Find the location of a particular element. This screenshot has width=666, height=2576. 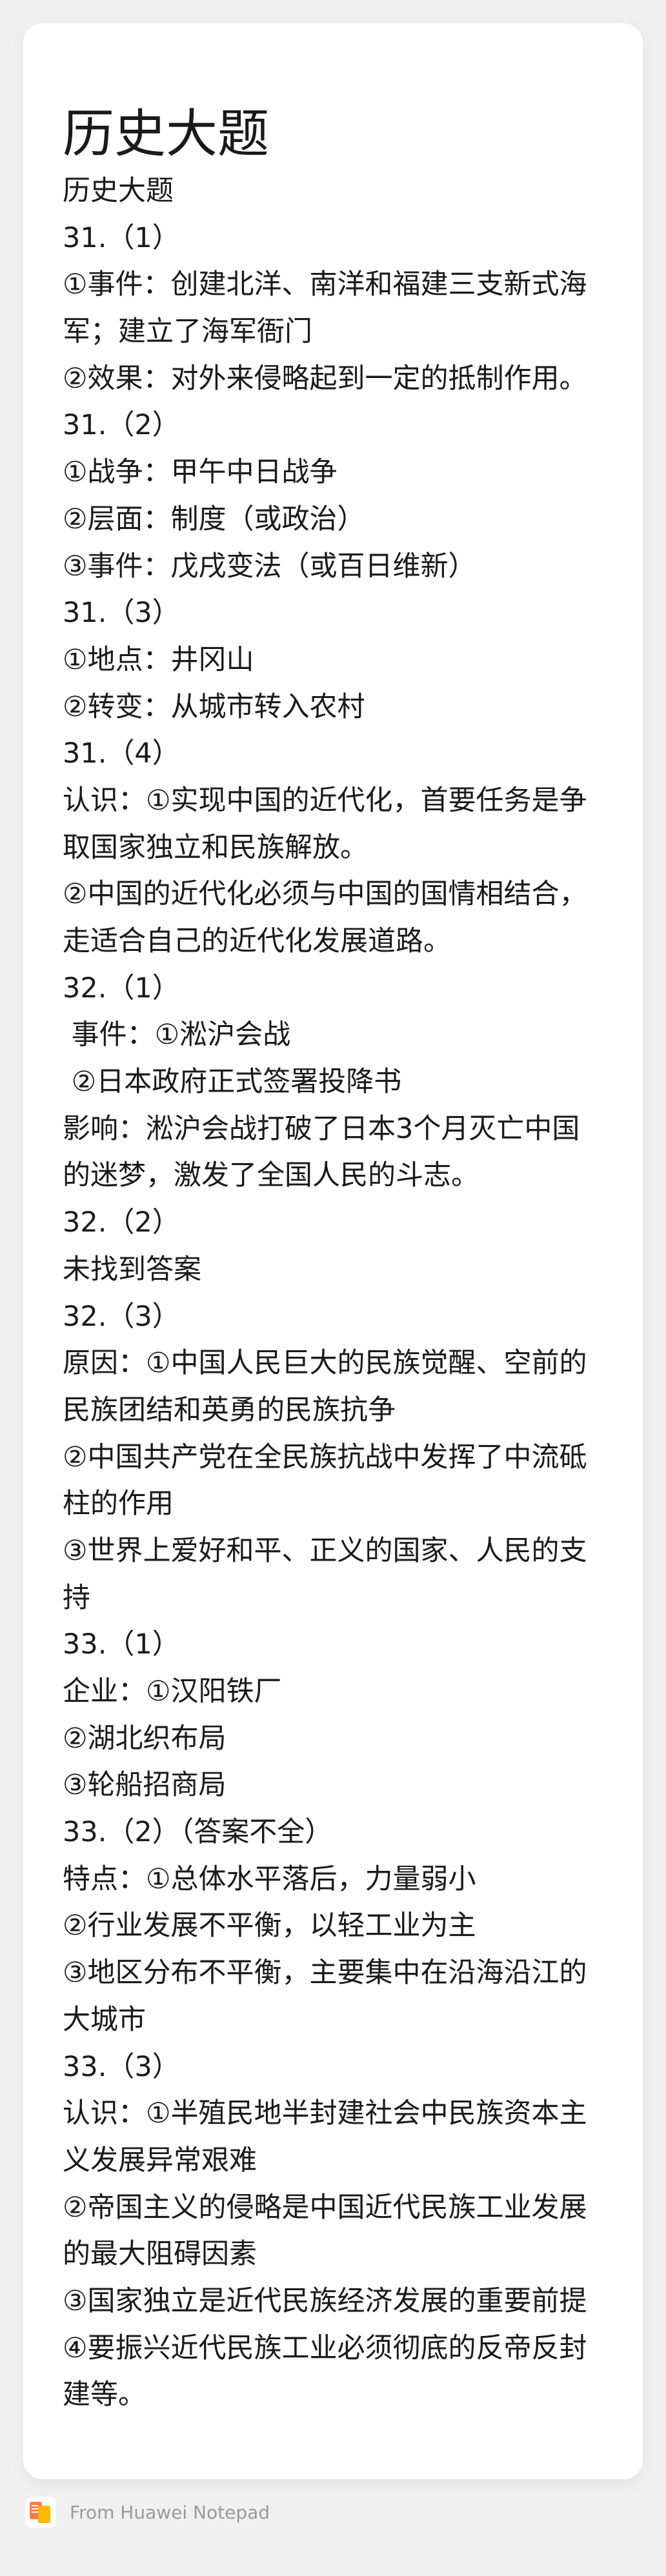

note-line: ③地区分布不平衡，主要集中在沿海沿江的 is located at coordinates (325, 1973).